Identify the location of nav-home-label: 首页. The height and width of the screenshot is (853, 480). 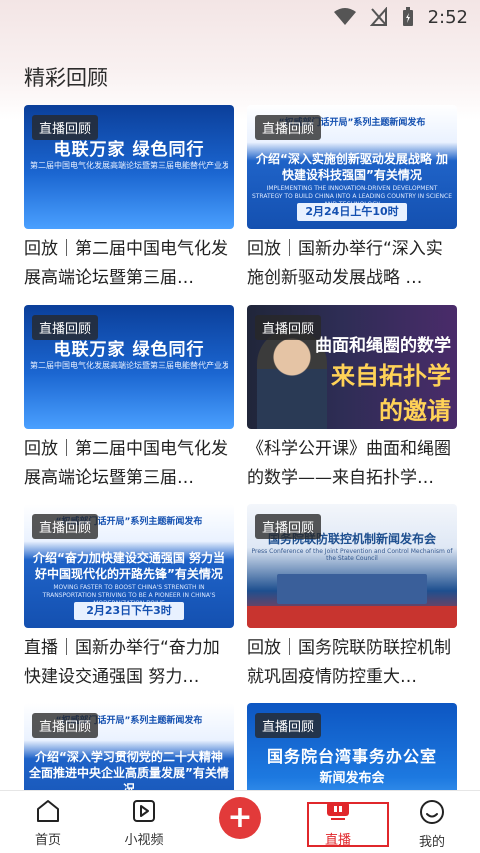
(47, 840).